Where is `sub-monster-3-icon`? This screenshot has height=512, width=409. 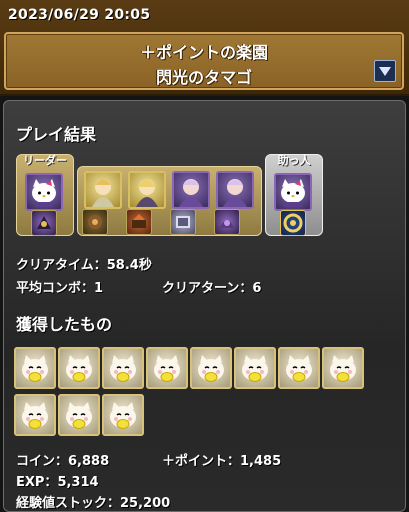
sub-monster-3-icon is located at coordinates (191, 190).